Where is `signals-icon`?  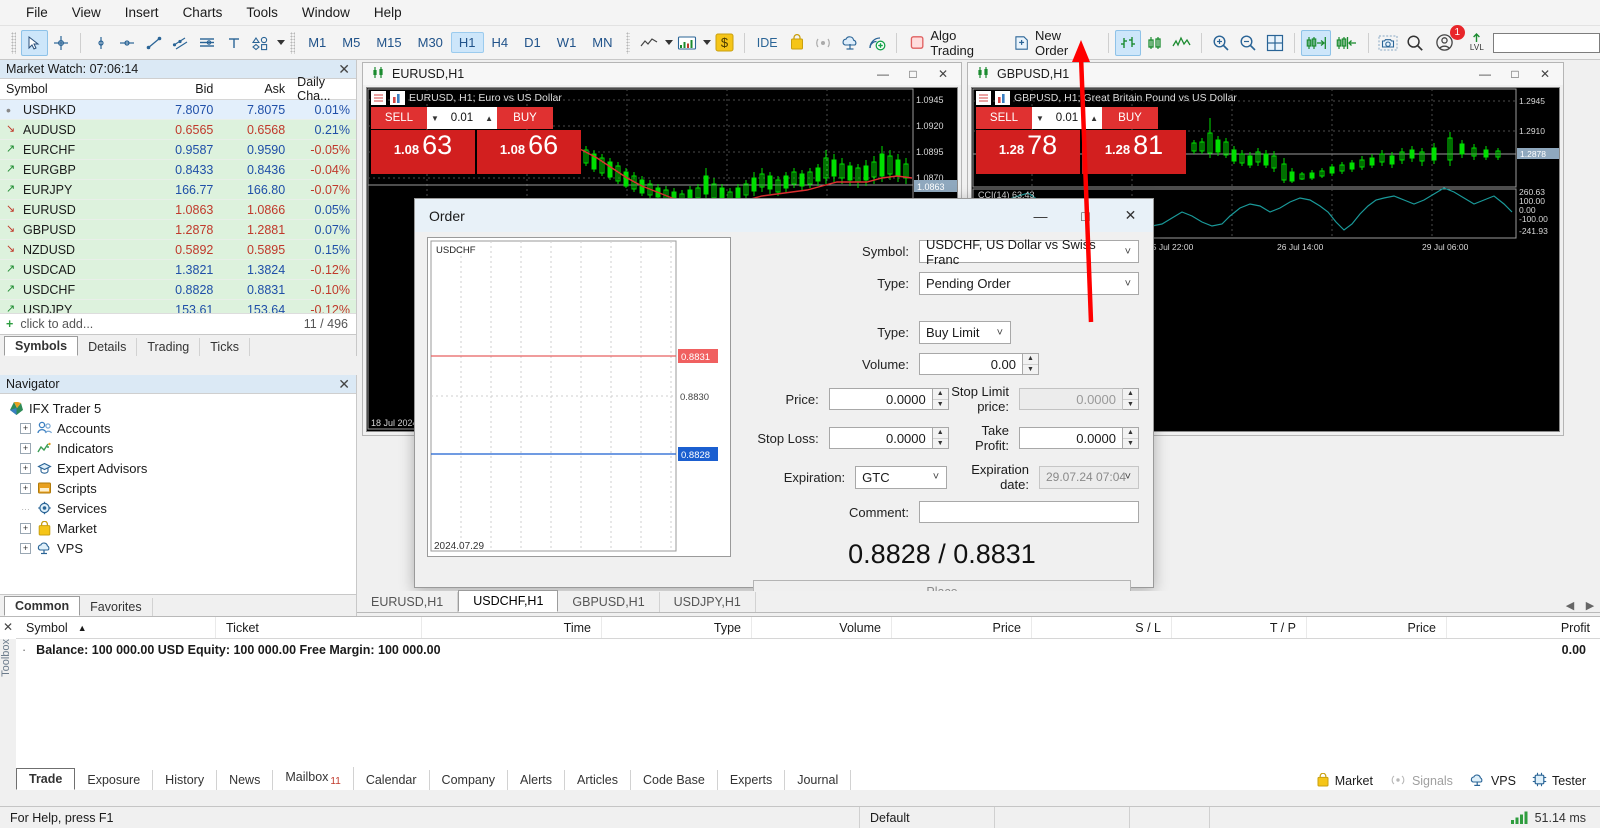 signals-icon is located at coordinates (823, 43).